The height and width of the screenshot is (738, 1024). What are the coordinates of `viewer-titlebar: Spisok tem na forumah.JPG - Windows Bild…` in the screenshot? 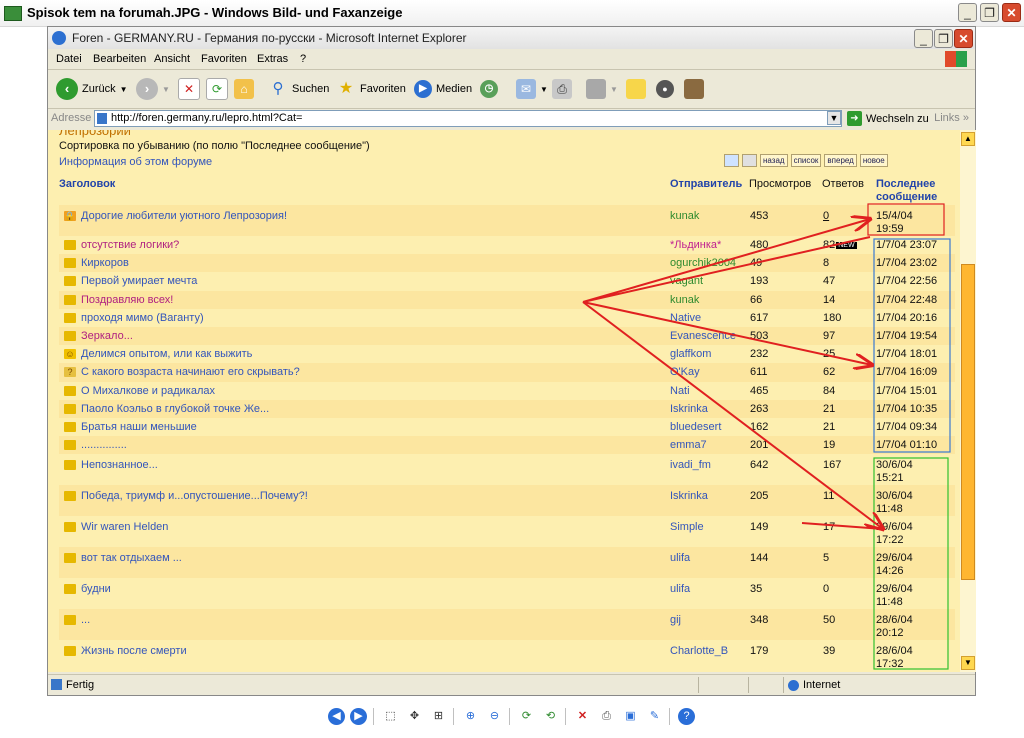 It's located at (512, 13).